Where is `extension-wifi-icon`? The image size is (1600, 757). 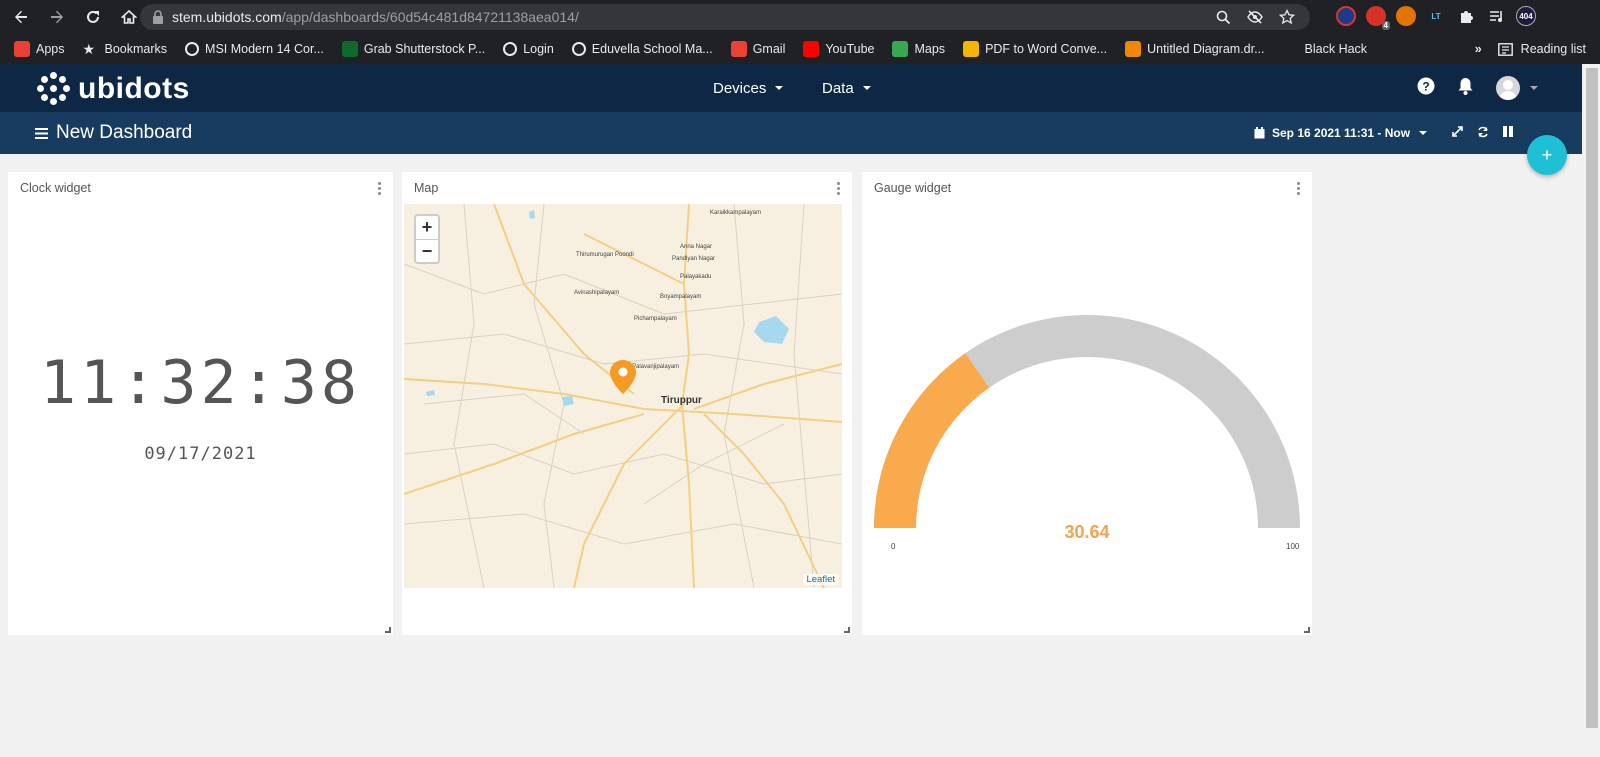
extension-wifi-icon is located at coordinates (1406, 16).